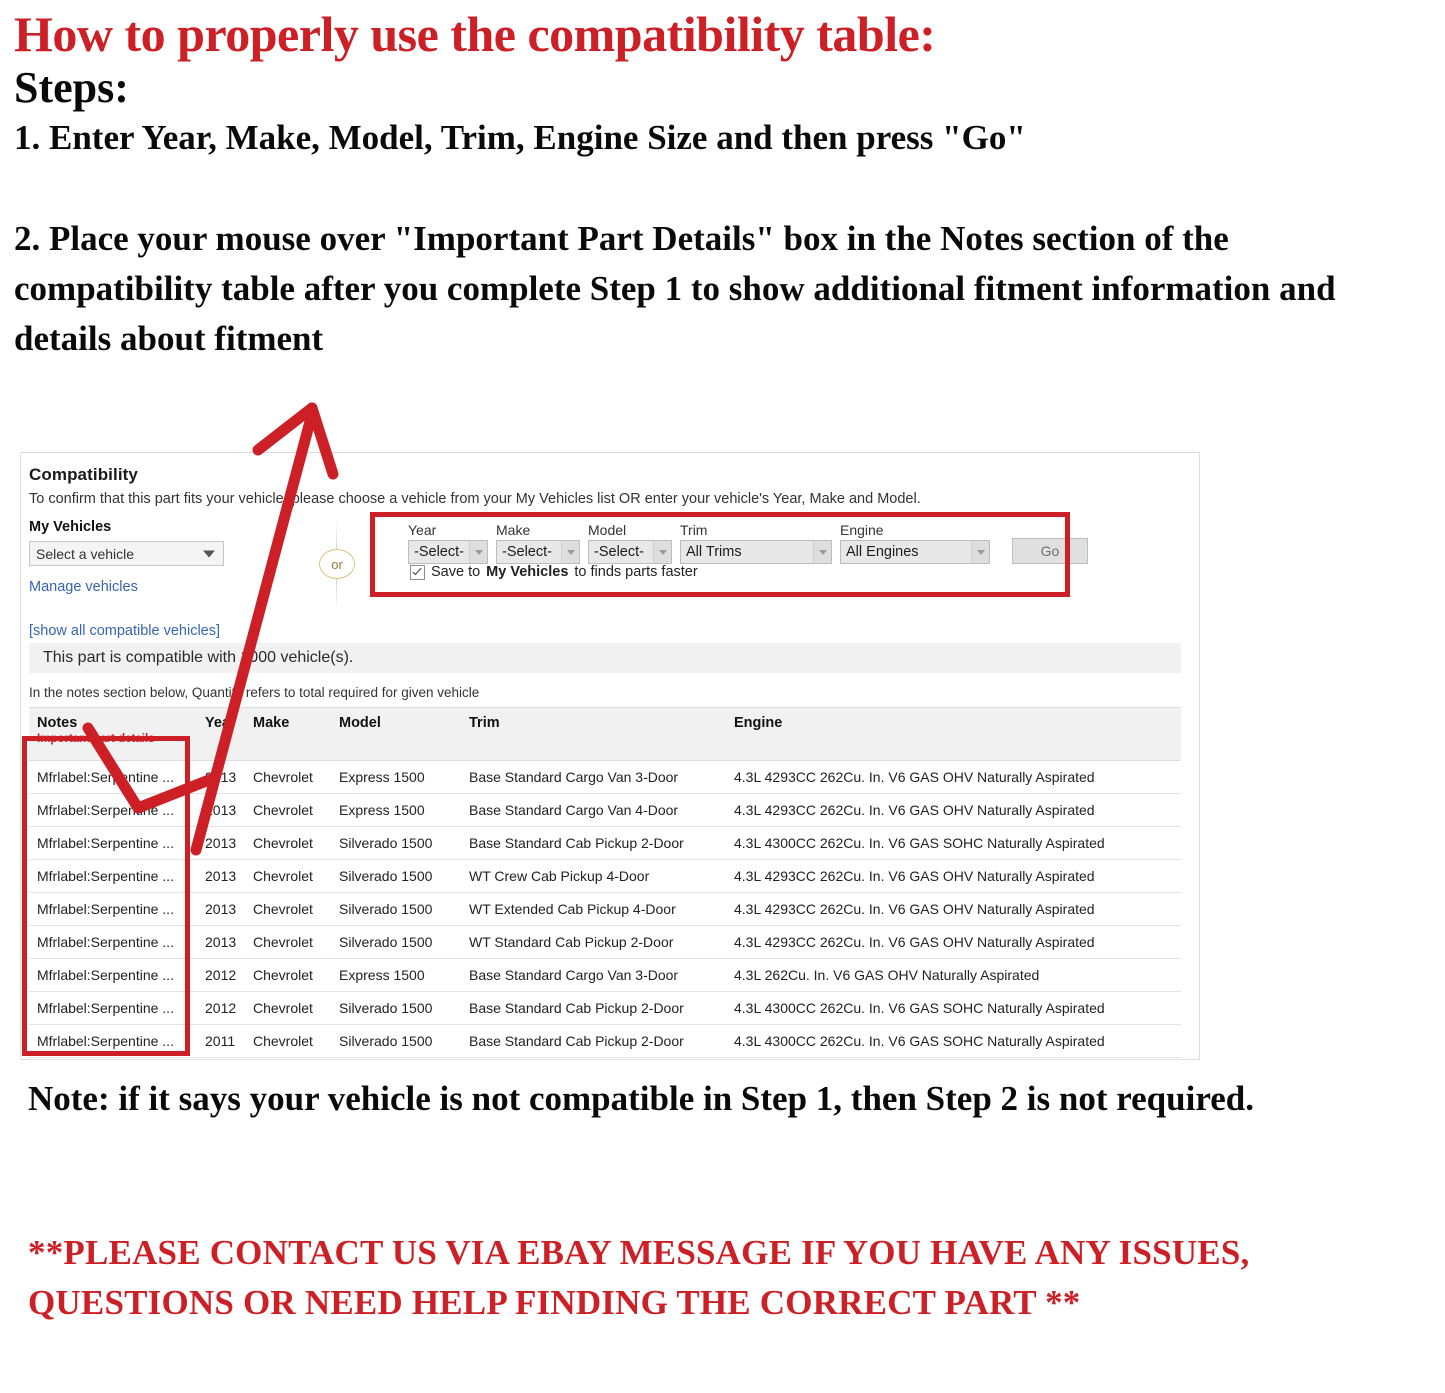 Image resolution: width=1445 pixels, height=1393 pixels. What do you see at coordinates (527, 552) in the screenshot?
I see `make-select-value: -Select-` at bounding box center [527, 552].